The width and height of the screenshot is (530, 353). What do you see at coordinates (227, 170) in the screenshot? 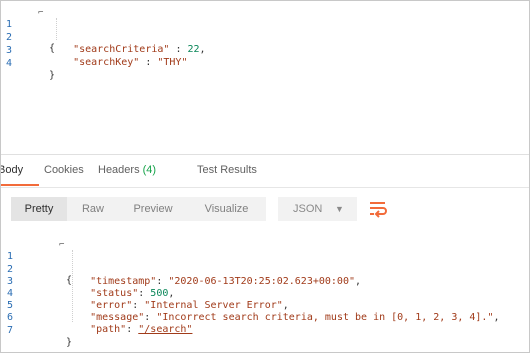
I see `tab-test-results: Test Results` at bounding box center [227, 170].